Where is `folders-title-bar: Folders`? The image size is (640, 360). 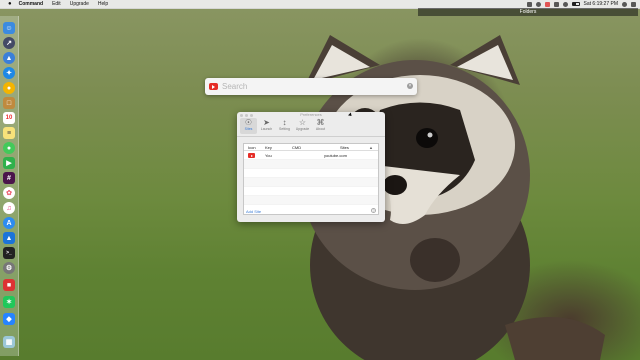 folders-title-bar: Folders is located at coordinates (528, 12).